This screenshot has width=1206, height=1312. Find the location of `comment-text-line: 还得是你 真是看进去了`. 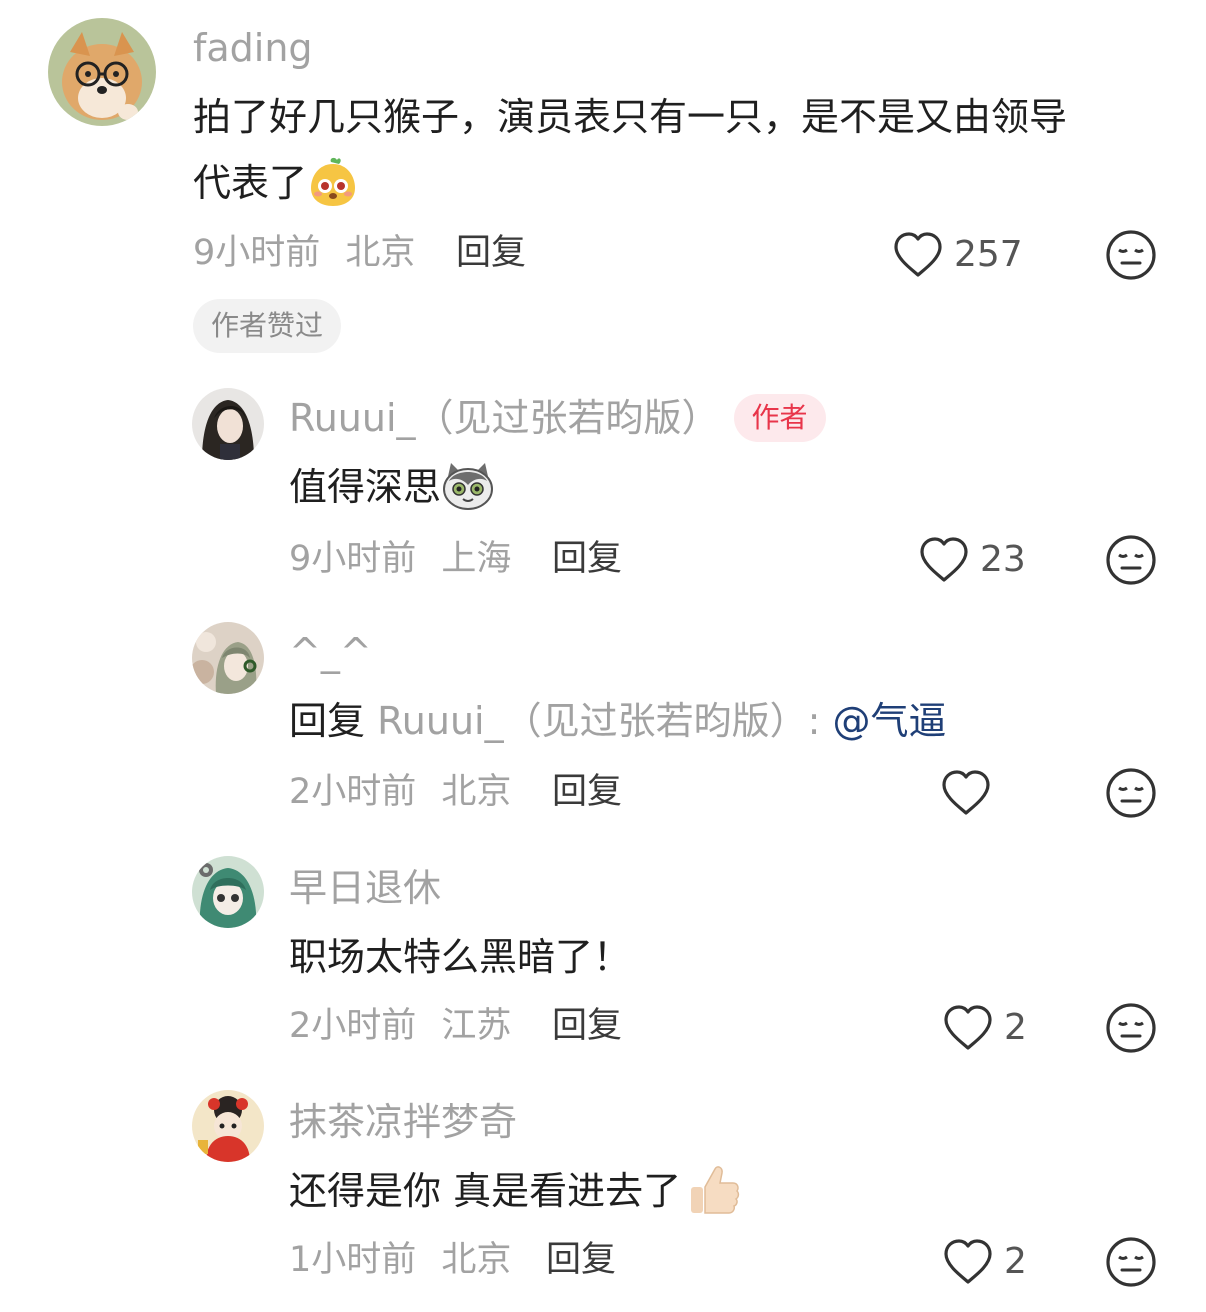

comment-text-line: 还得是你 真是看进去了 is located at coordinates (485, 1191).